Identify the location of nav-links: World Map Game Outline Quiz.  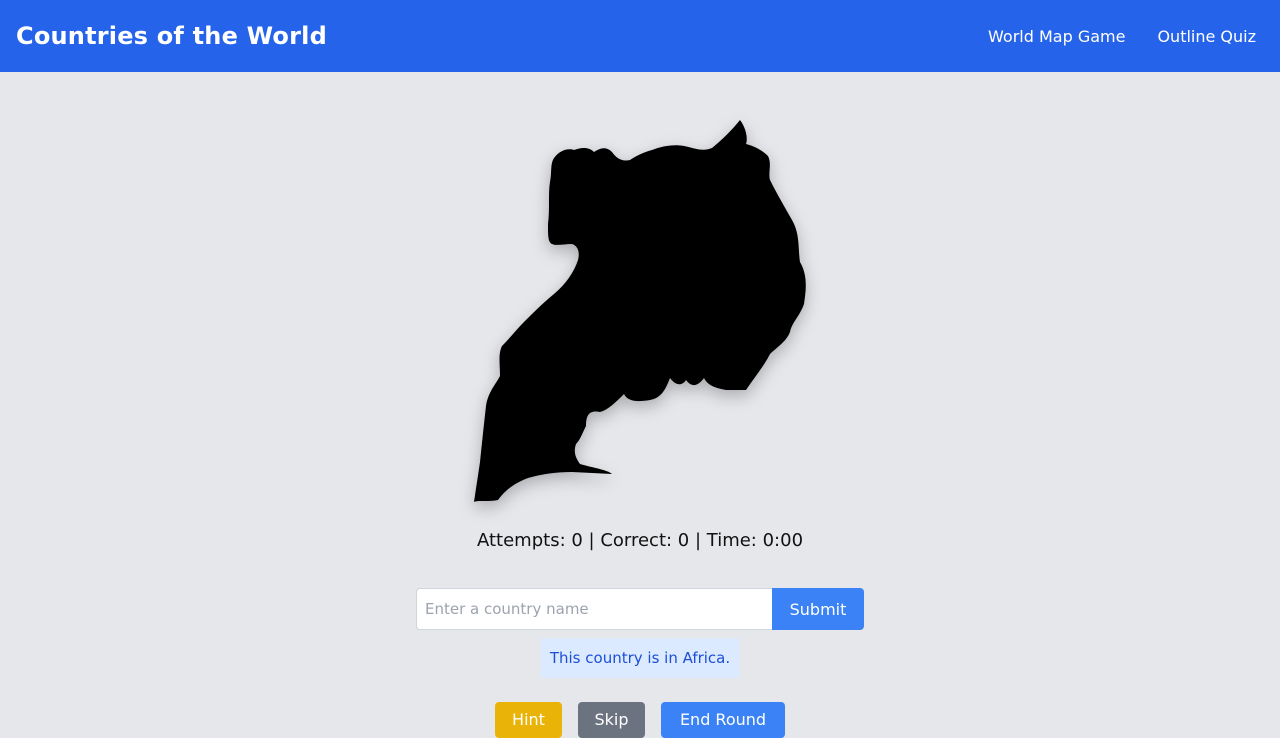
(1122, 36).